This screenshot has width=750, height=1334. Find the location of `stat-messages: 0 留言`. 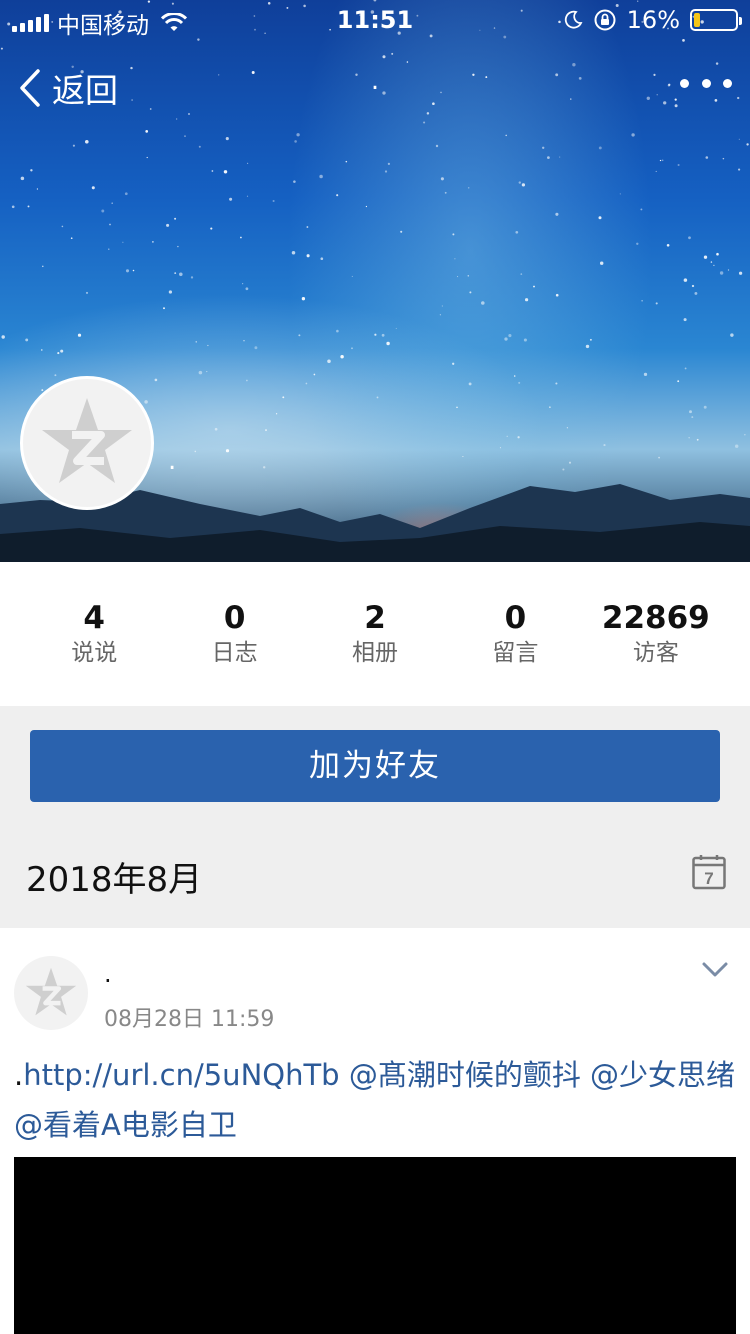

stat-messages: 0 留言 is located at coordinates (515, 634).